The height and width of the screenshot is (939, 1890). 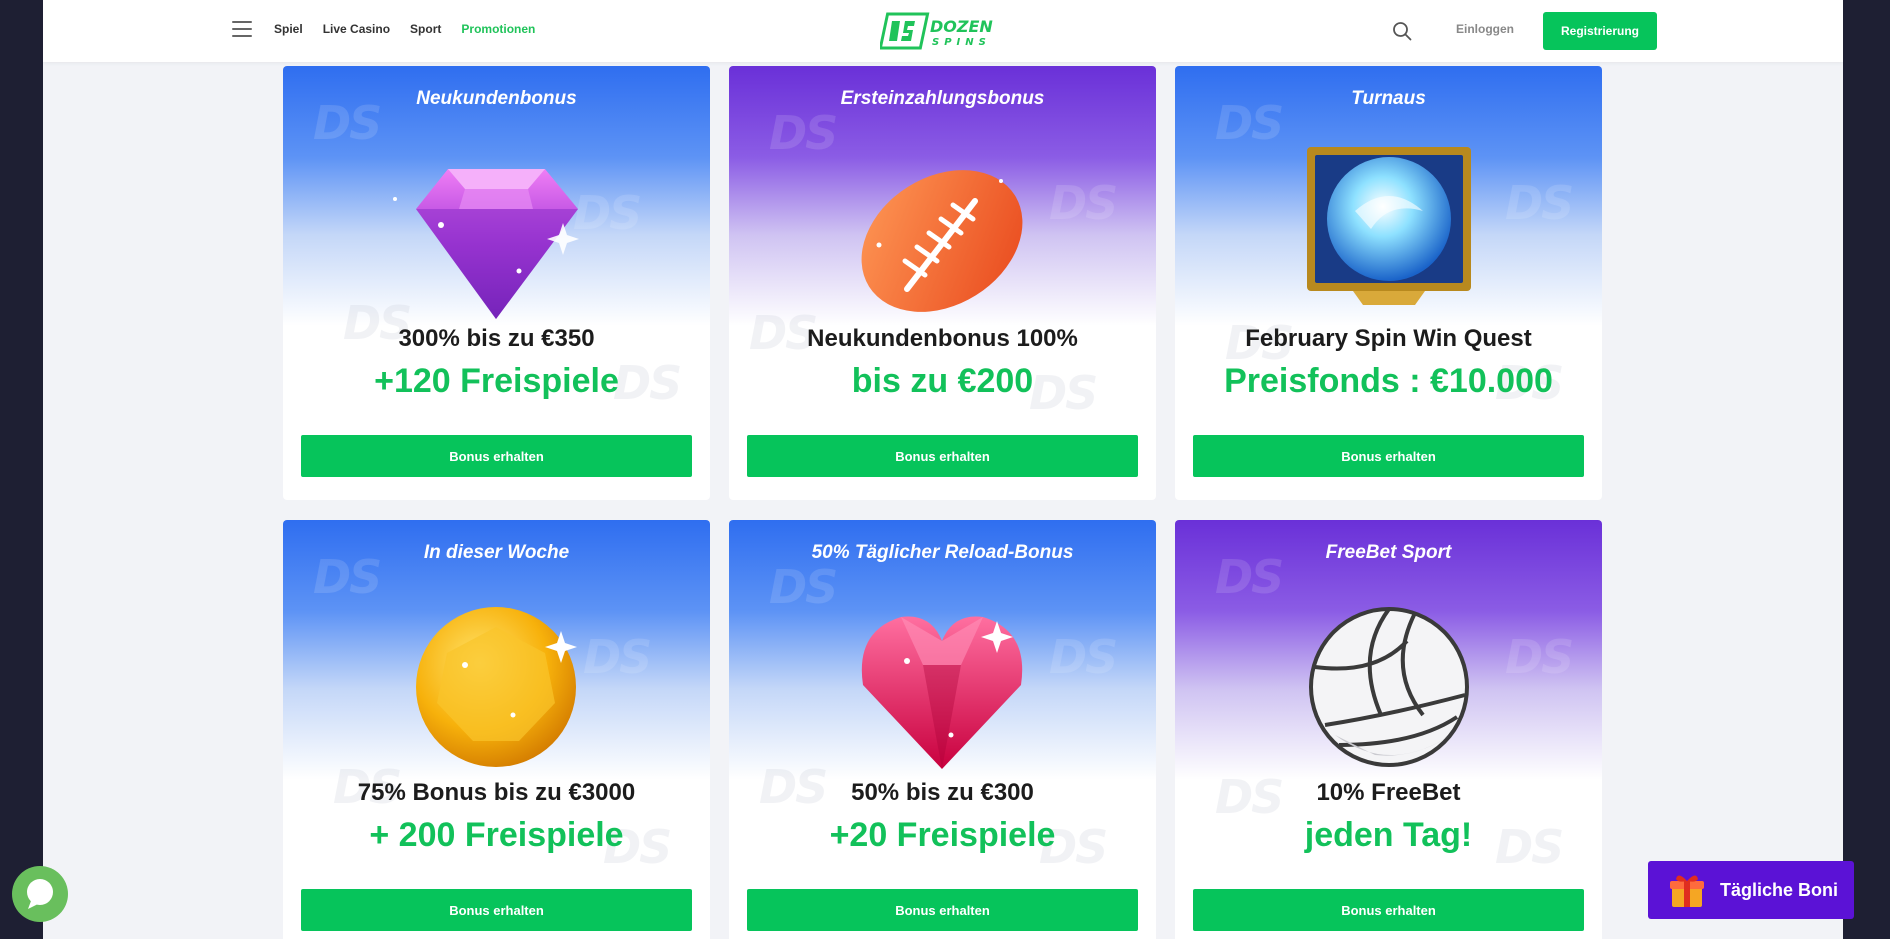 I want to click on football-icon, so click(x=942, y=241).